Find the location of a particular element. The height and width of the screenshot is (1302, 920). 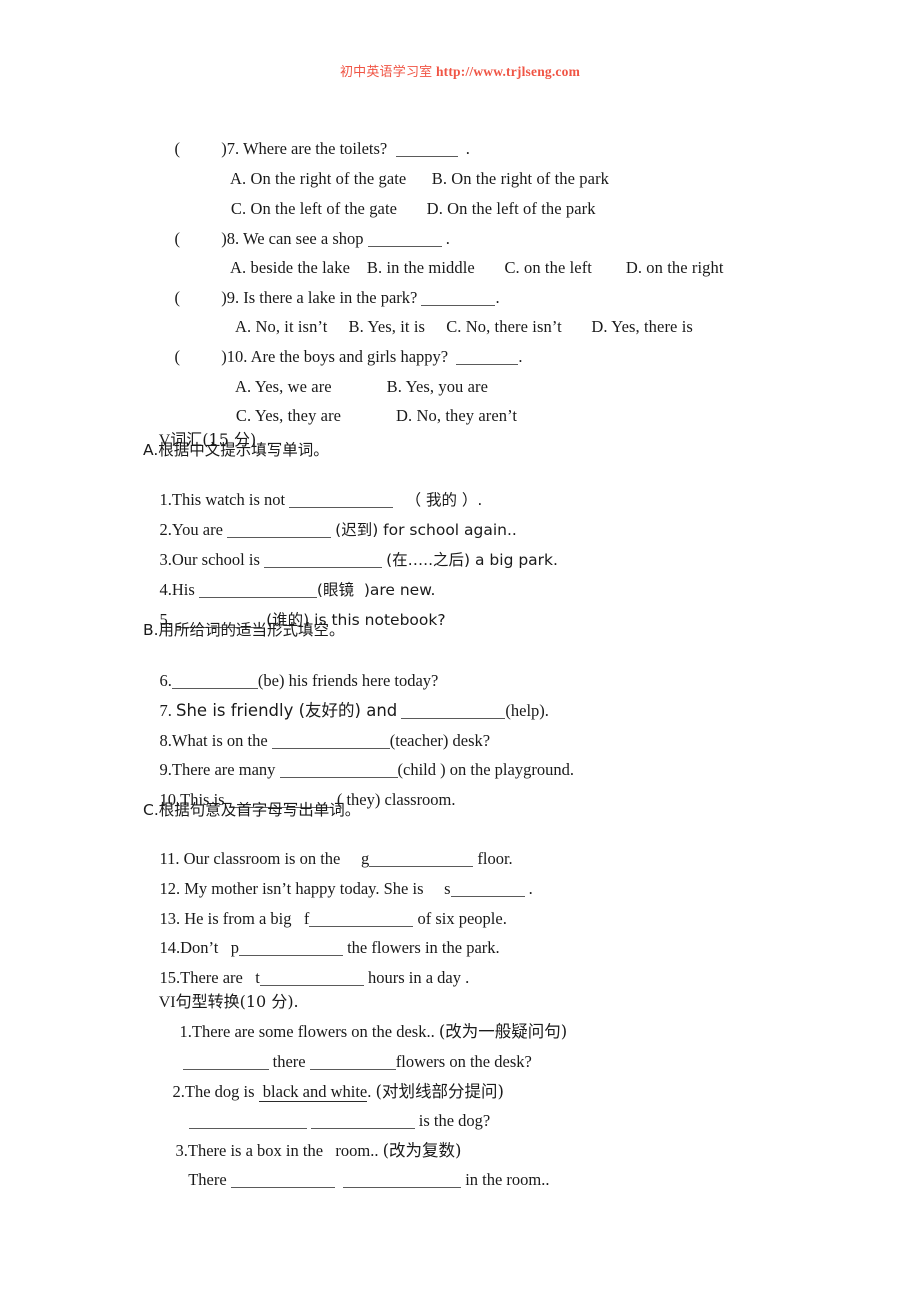

vocab-item-12-post: . is located at coordinates (530, 888).